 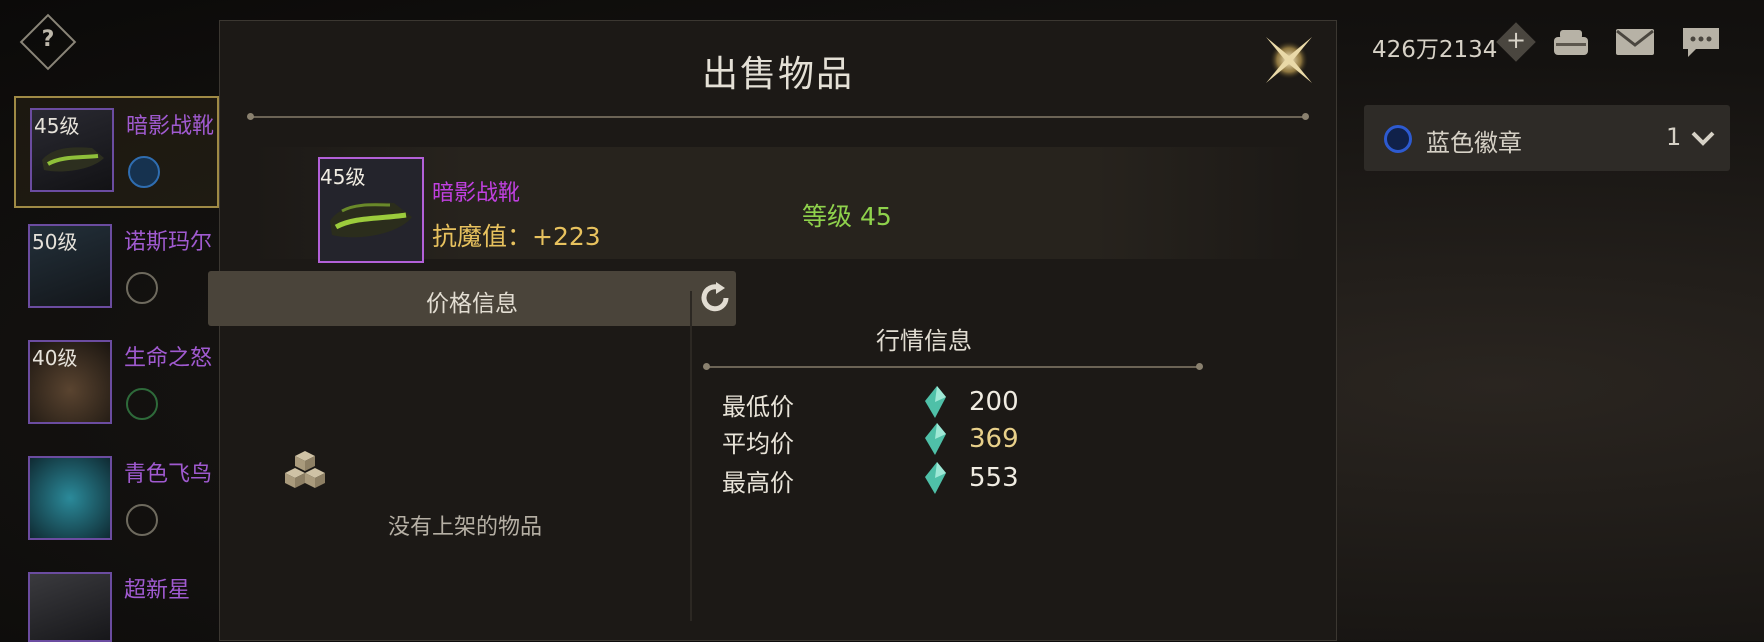 What do you see at coordinates (157, 590) in the screenshot?
I see `item-name: 超新星` at bounding box center [157, 590].